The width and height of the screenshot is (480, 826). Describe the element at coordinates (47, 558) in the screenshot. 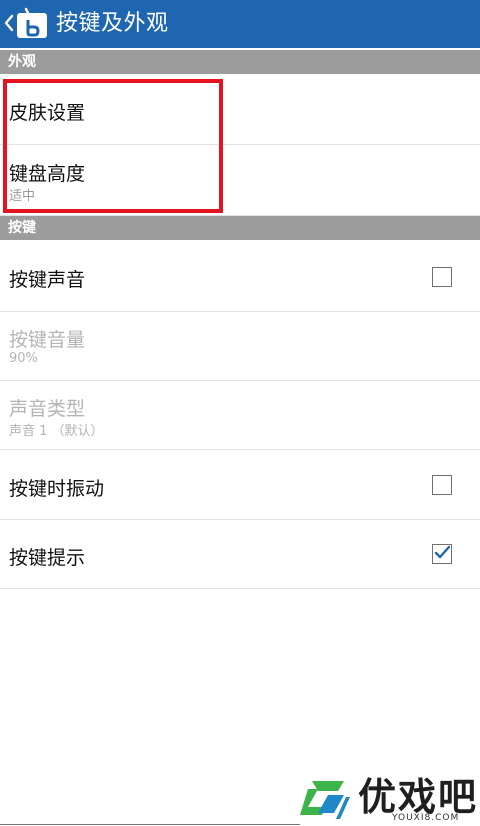

I see `key-hint-label: 按键提示` at that location.